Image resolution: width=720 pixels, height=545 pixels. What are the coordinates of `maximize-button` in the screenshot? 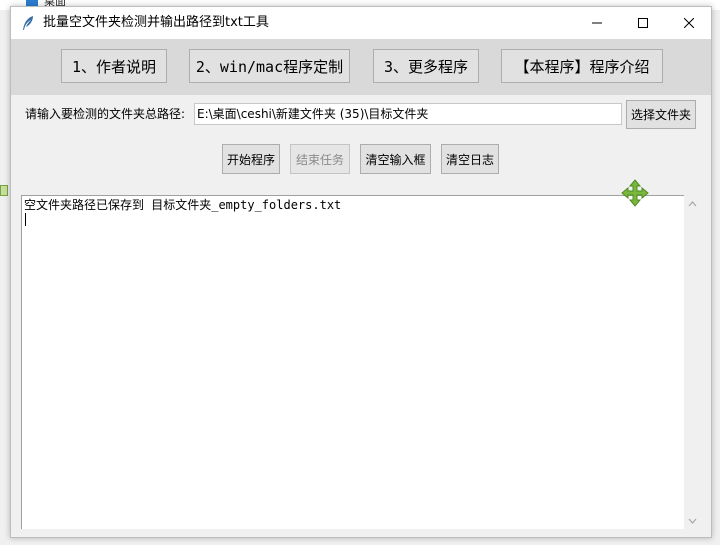 It's located at (643, 23).